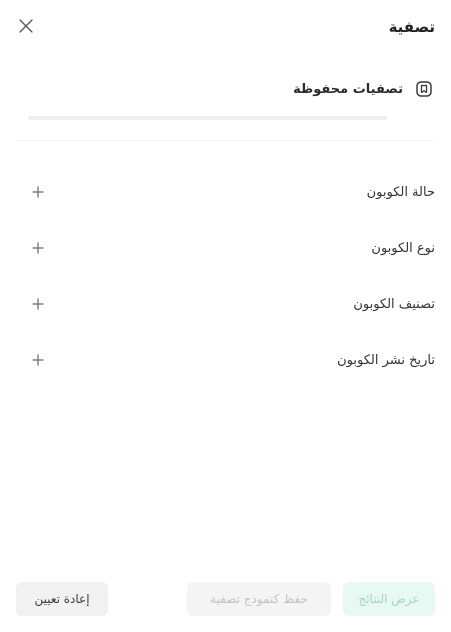  Describe the element at coordinates (411, 27) in the screenshot. I see `page-title: تصفية` at that location.